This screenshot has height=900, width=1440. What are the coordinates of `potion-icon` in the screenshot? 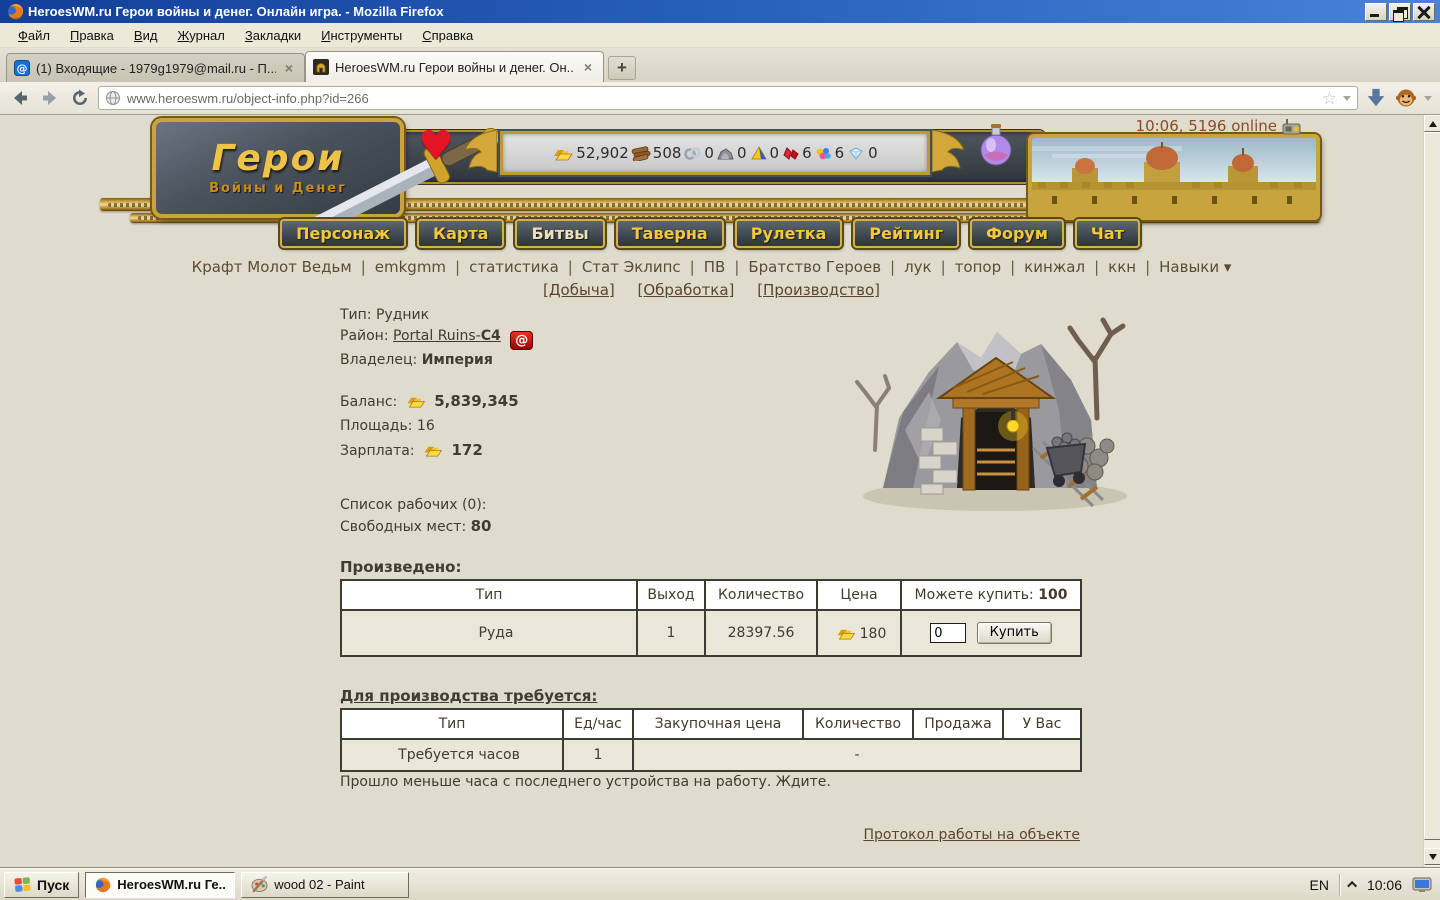 It's located at (996, 146).